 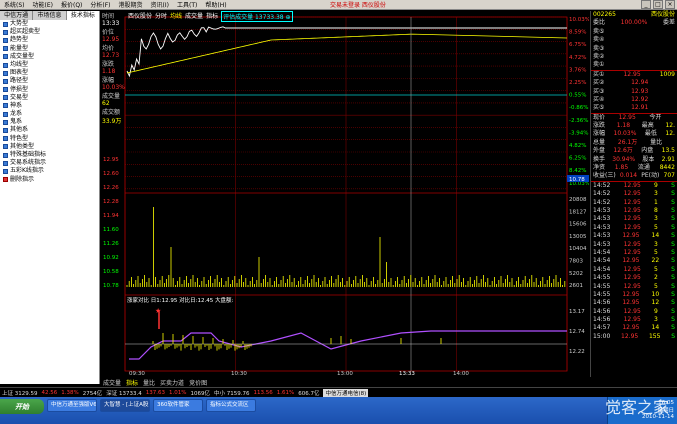 I want to click on indicator-category-item: 路径型, so click(x=49, y=81).